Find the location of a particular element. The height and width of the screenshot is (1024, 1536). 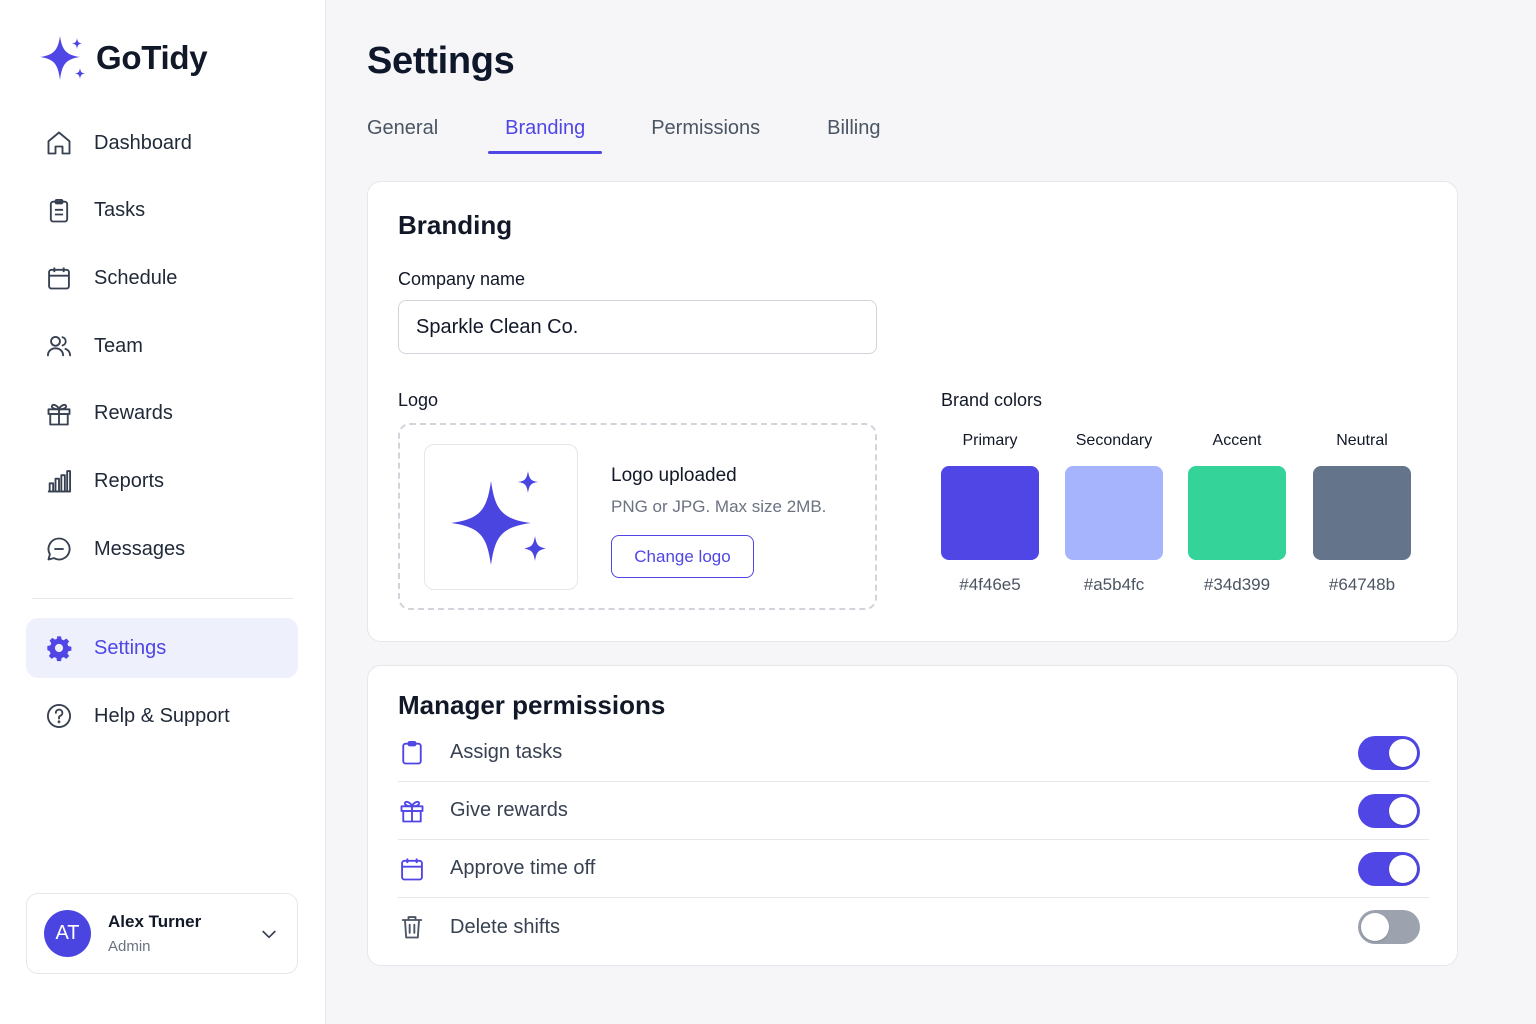

user-name: Alex Turner is located at coordinates (155, 921).